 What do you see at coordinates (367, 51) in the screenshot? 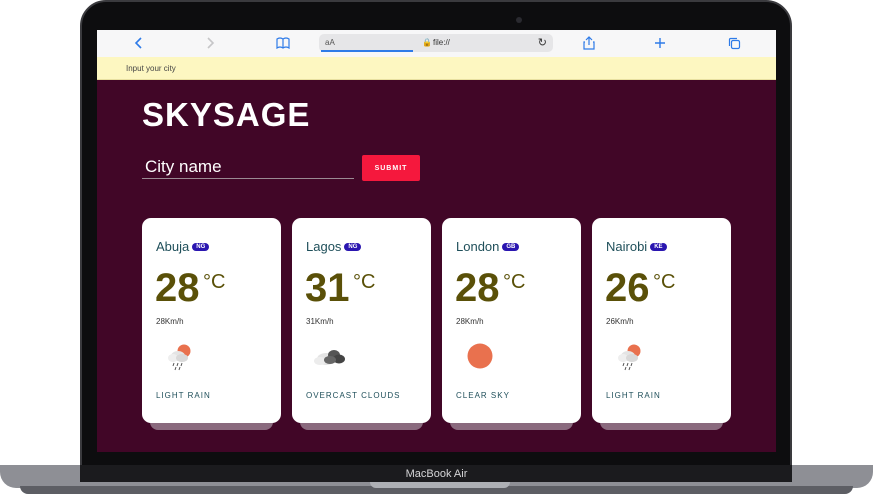
I see `url-underline` at bounding box center [367, 51].